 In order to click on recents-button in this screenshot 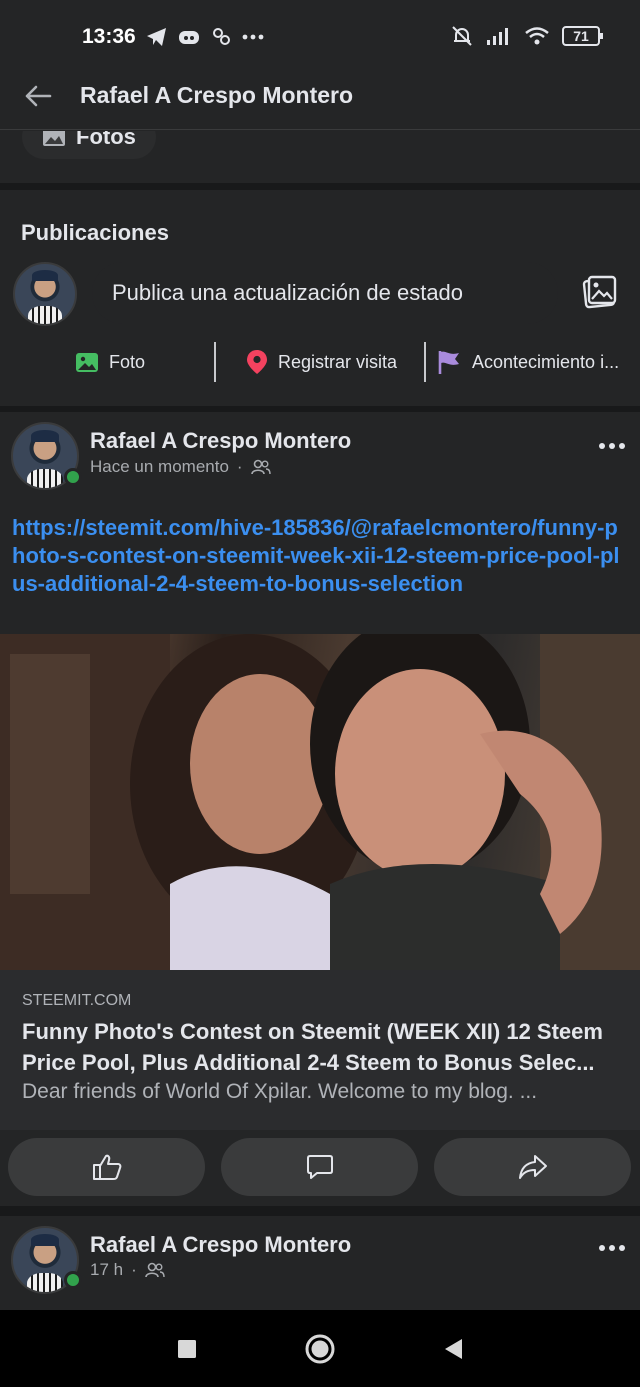, I will do `click(187, 1349)`.